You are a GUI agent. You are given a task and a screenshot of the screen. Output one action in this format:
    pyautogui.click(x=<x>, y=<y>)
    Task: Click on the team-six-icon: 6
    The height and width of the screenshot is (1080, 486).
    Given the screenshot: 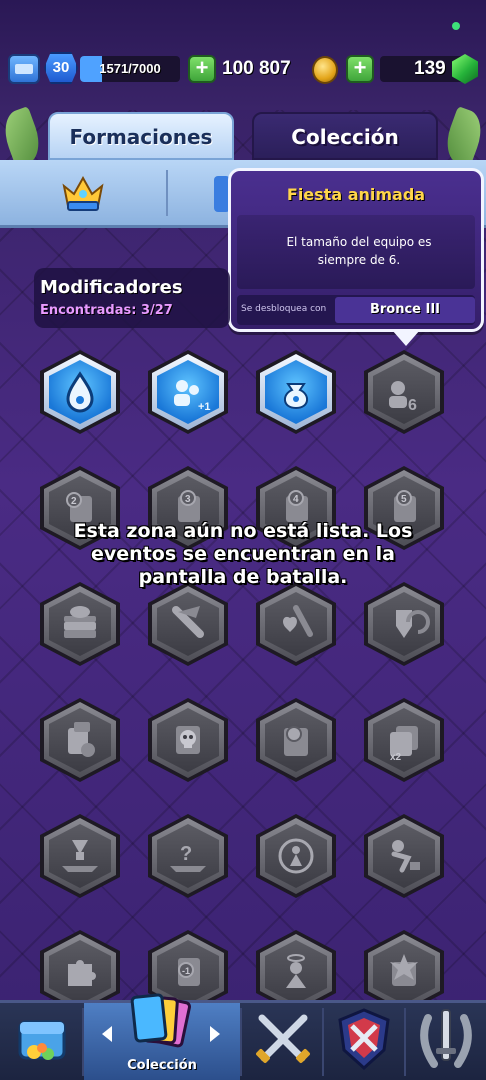 What is the action you would take?
    pyautogui.click(x=403, y=397)
    